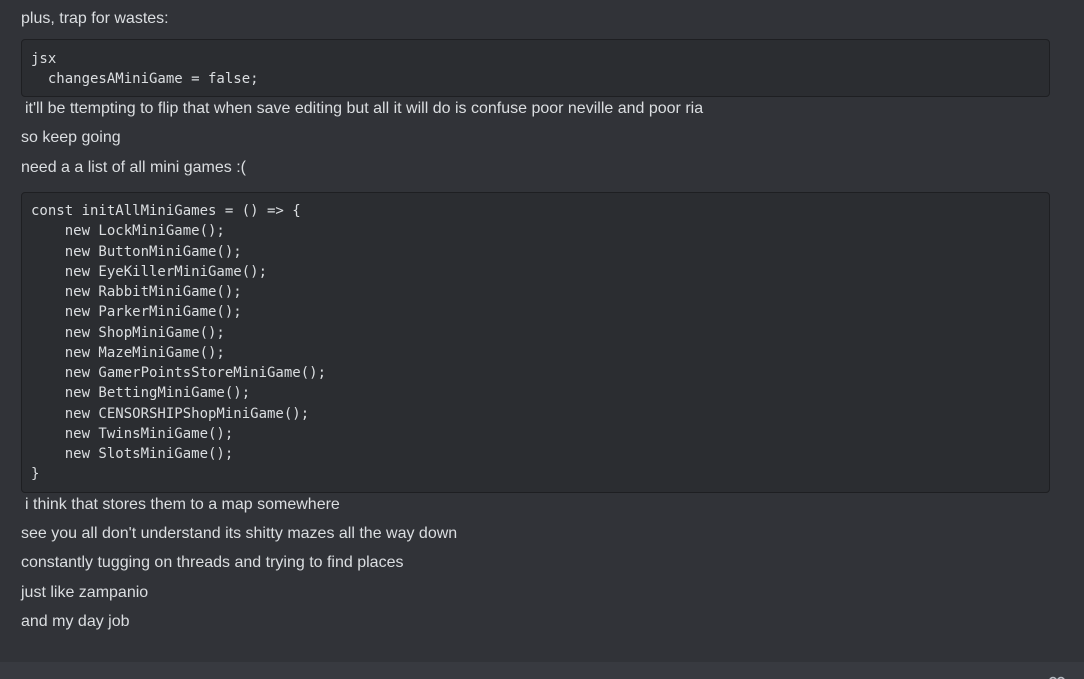  What do you see at coordinates (136, 312) in the screenshot?
I see `code-line: new ParkerMiniGame();` at bounding box center [136, 312].